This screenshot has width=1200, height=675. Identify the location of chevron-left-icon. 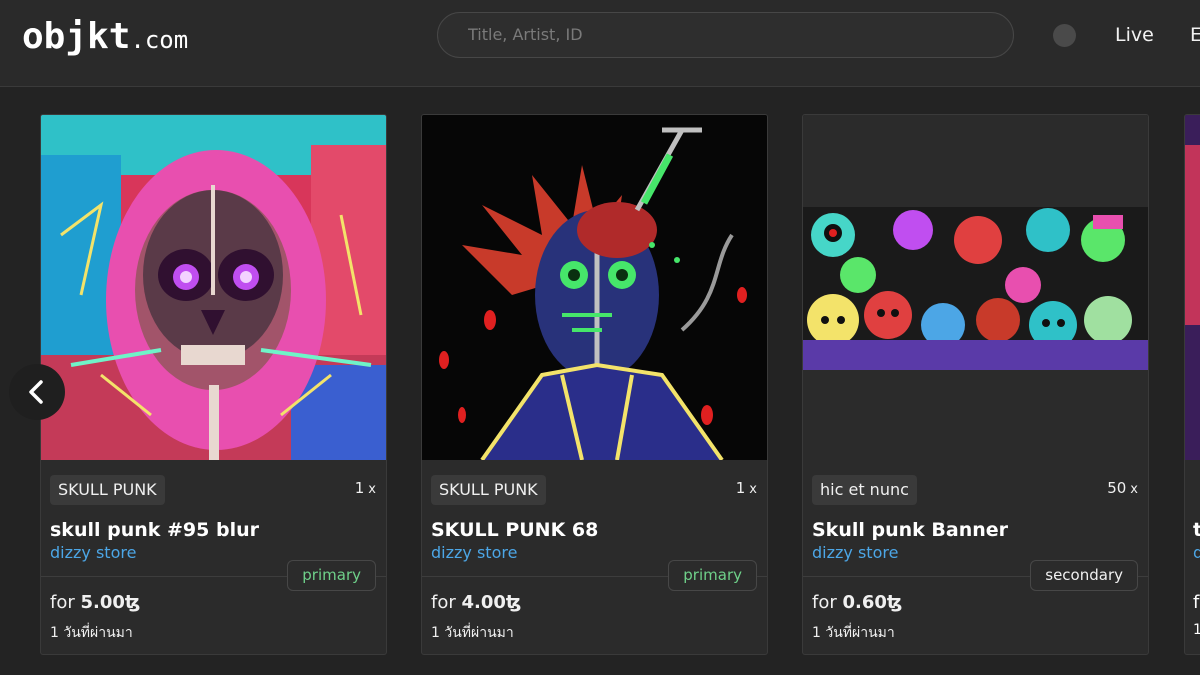
(36, 392).